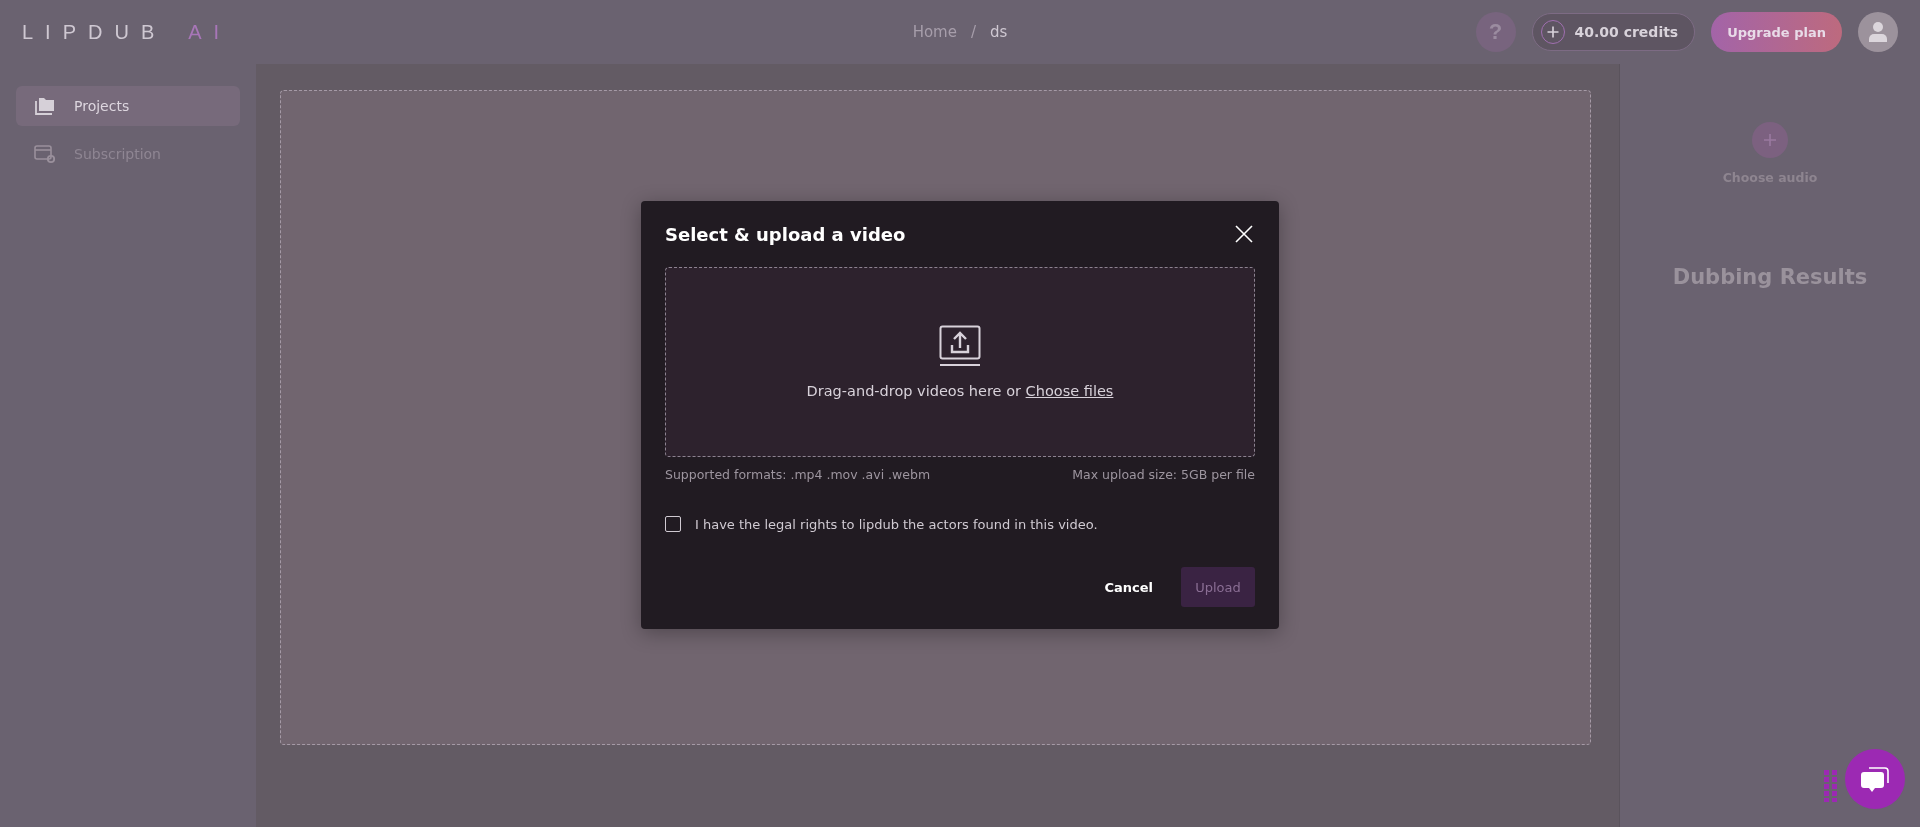 Image resolution: width=1920 pixels, height=827 pixels. I want to click on upload-icon, so click(960, 346).